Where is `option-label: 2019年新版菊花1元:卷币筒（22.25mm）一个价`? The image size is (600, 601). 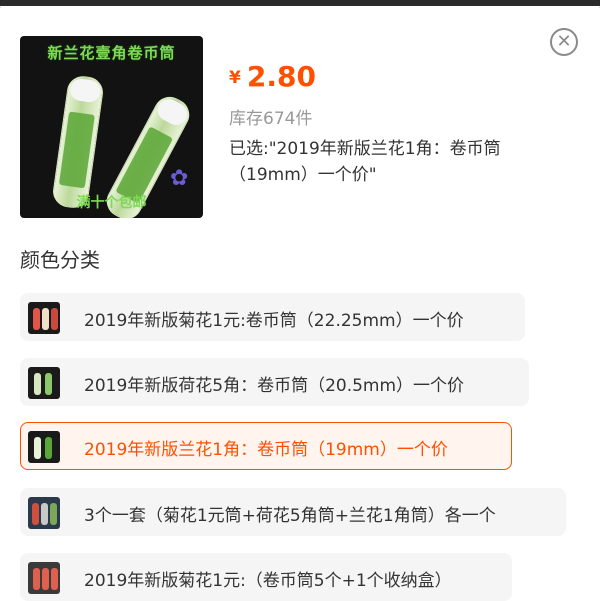
option-label: 2019年新版菊花1元:卷币筒（22.25mm）一个价 is located at coordinates (274, 321).